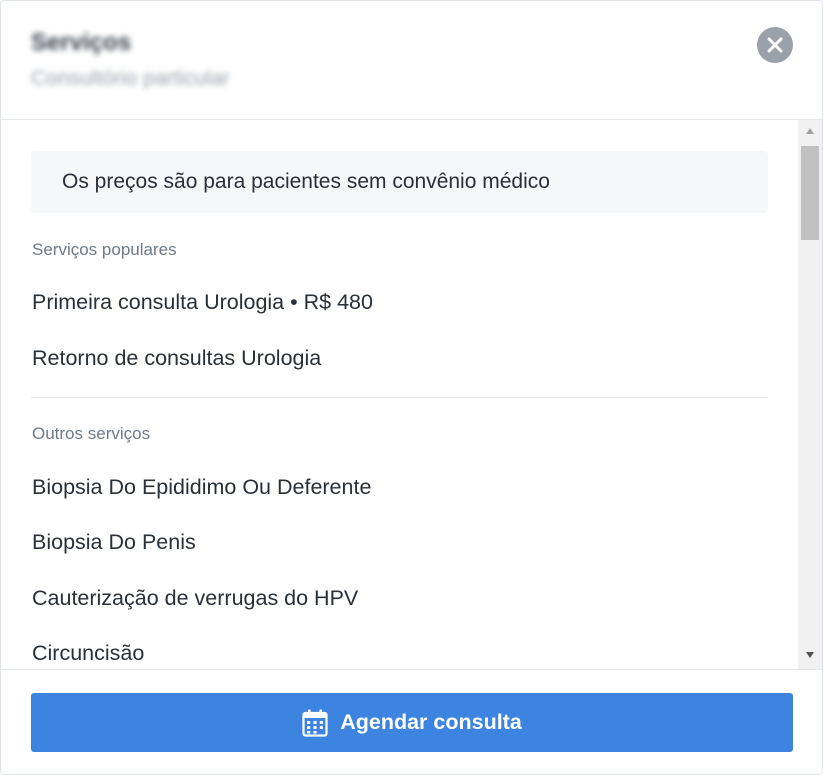 The width and height of the screenshot is (823, 775). I want to click on modal-subtitle: Consultório particular, so click(130, 78).